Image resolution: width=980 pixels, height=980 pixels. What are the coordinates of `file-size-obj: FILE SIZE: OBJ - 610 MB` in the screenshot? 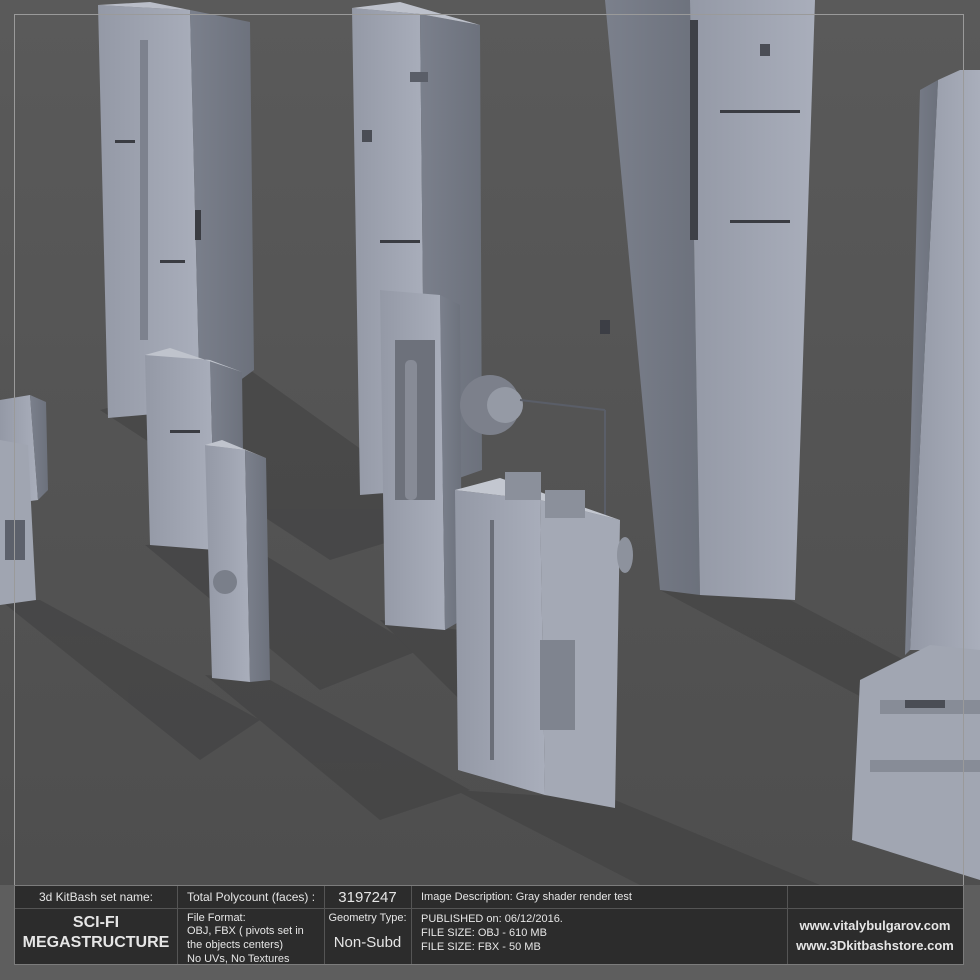 It's located at (484, 933).